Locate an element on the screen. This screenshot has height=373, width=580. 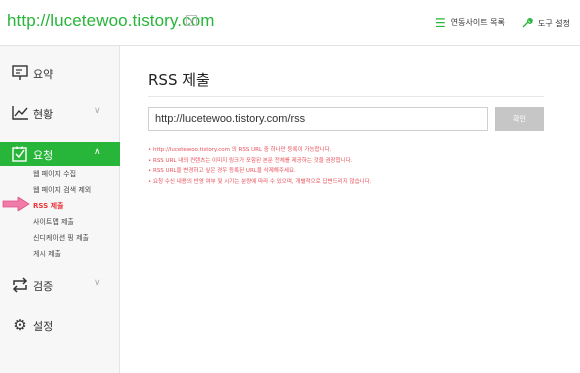
sub-item-post-submit: 게시 제출 is located at coordinates (47, 254).